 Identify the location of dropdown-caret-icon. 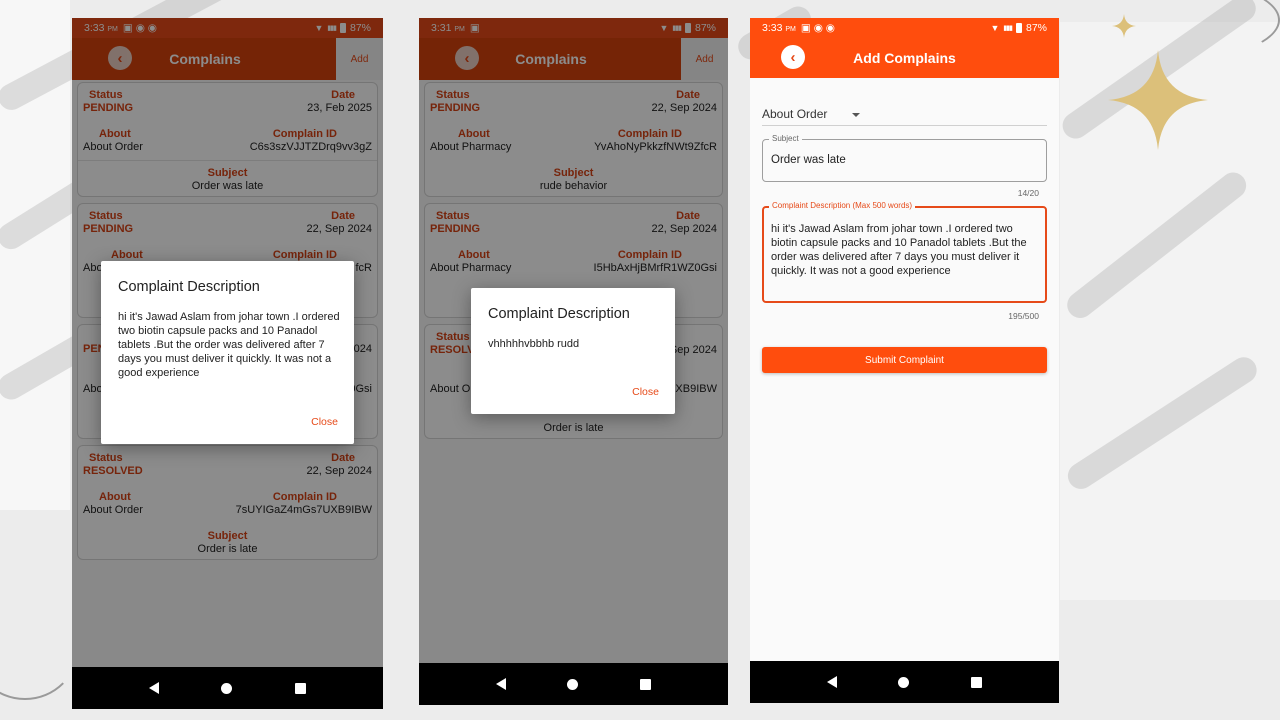
(856, 115).